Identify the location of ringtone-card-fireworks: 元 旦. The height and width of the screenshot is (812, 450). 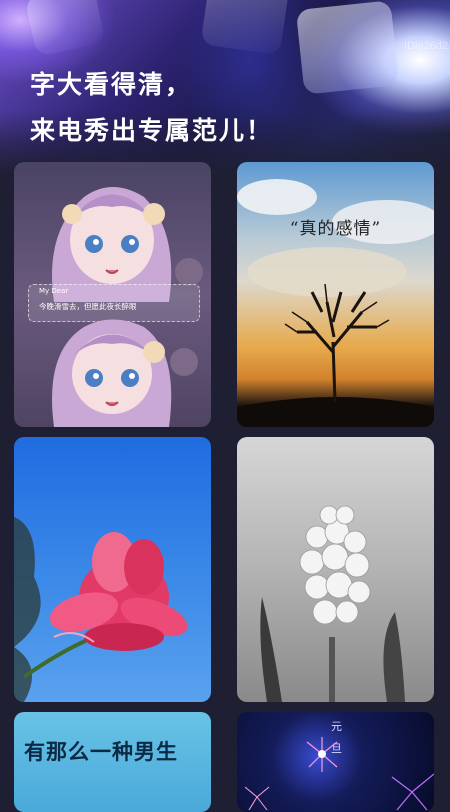
(335, 762).